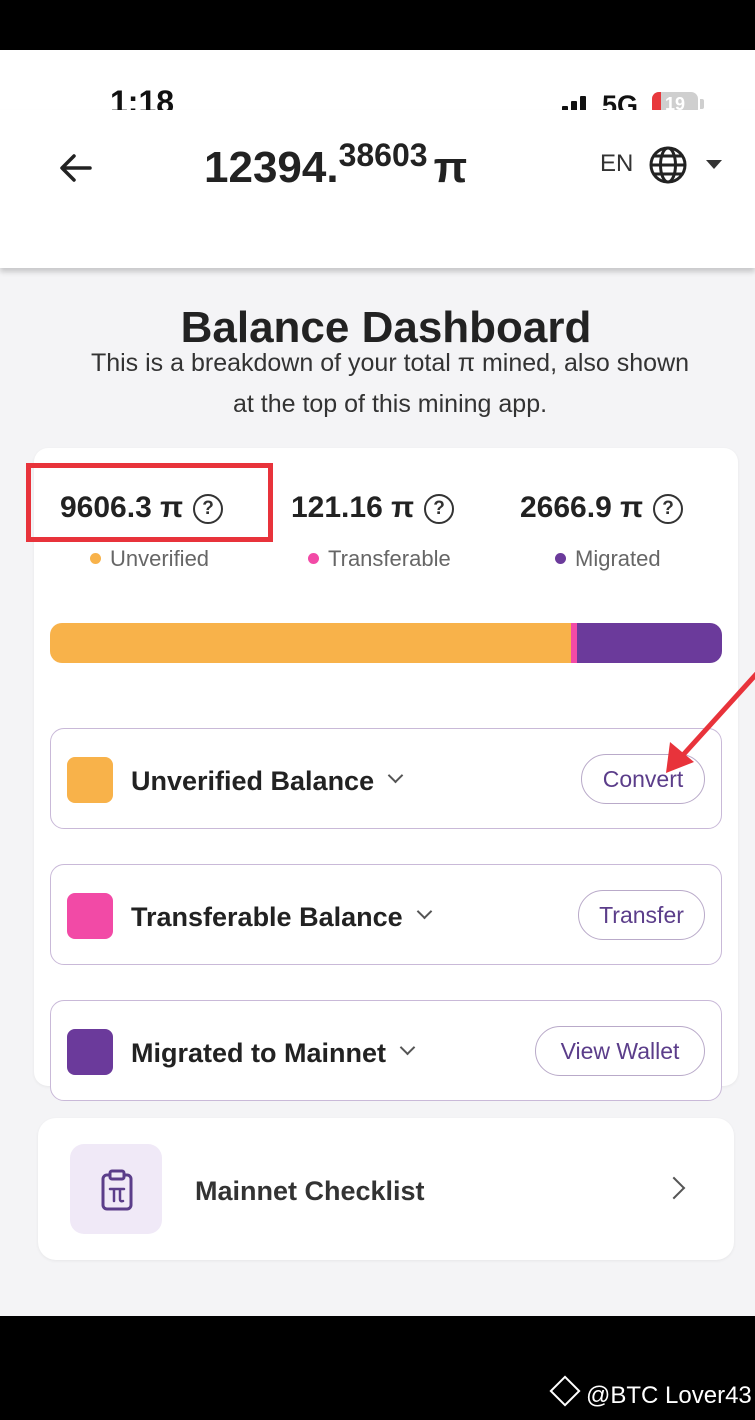  I want to click on back-arrow-icon, so click(76, 168).